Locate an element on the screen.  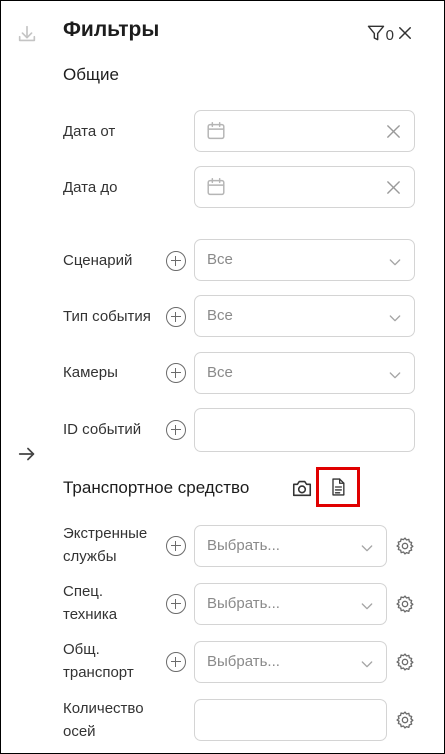
event-ids-input is located at coordinates (304, 430).